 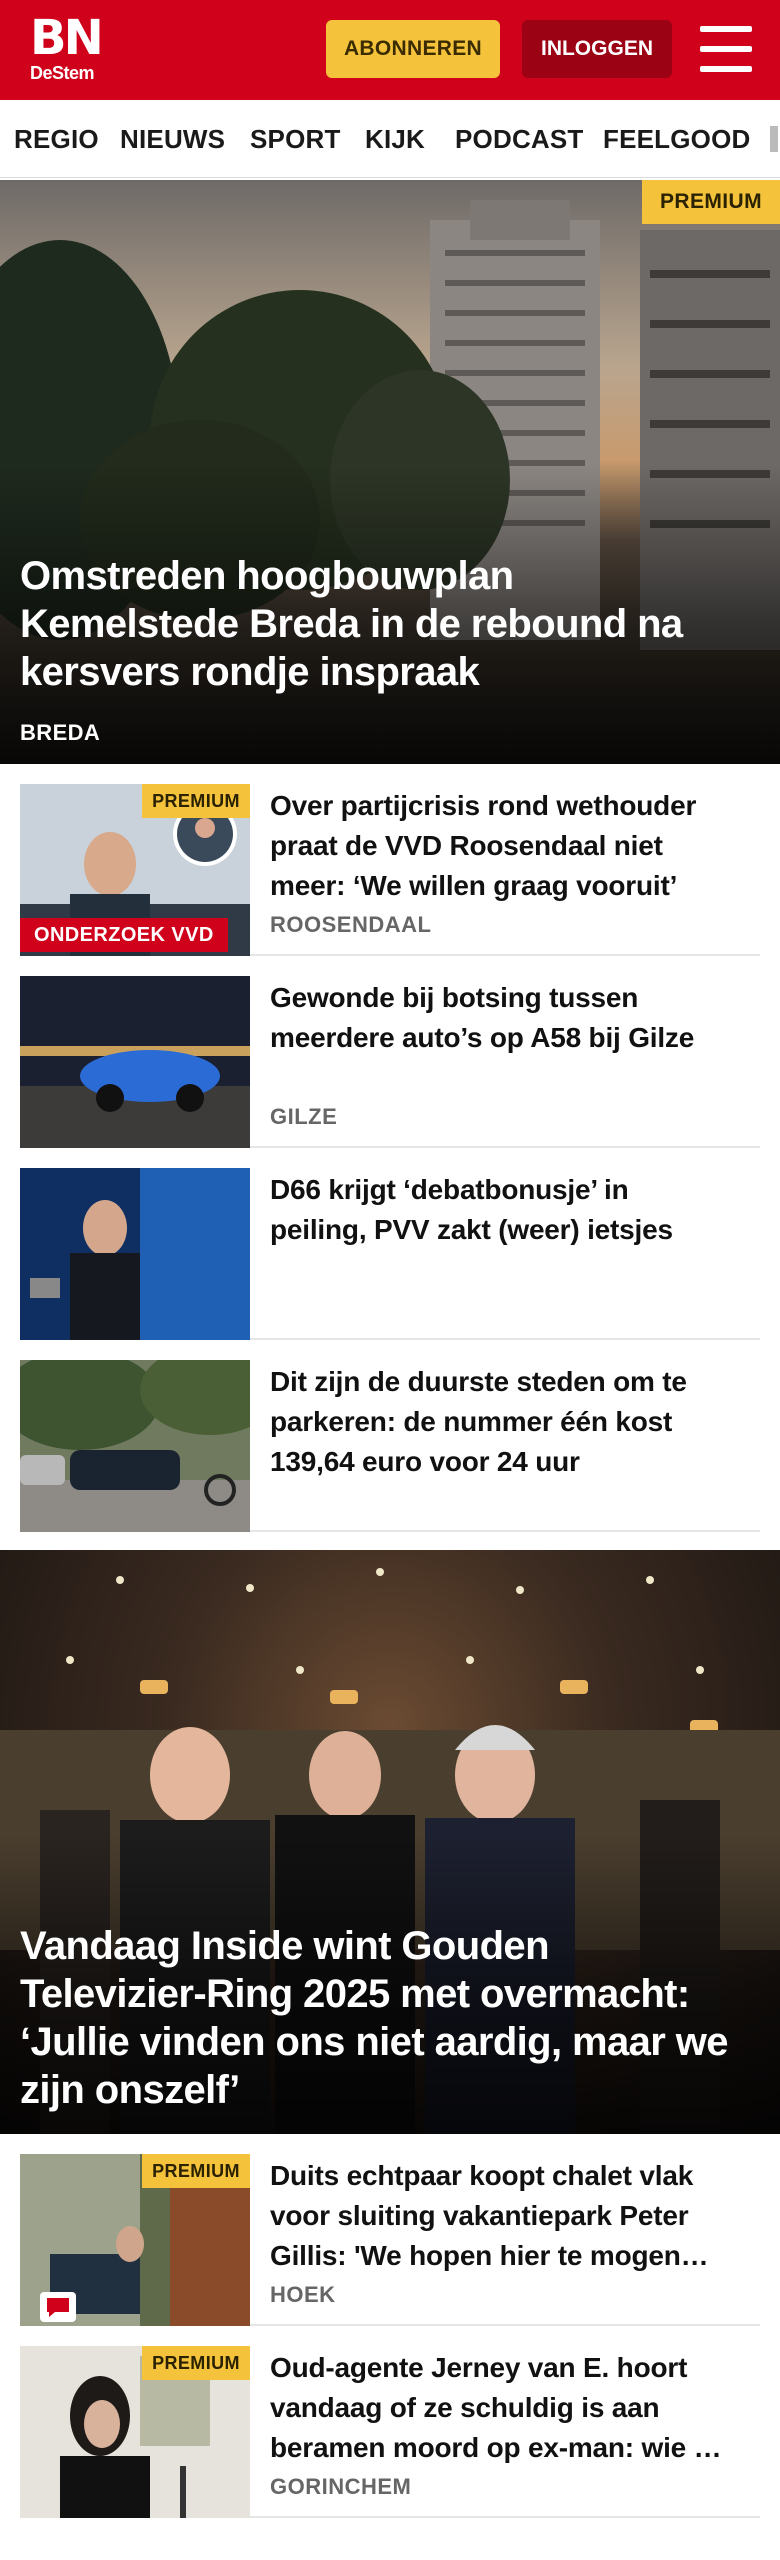 What do you see at coordinates (510, 1230) in the screenshot?
I see `article-title-line: peiling, PVV zakt (weer) ietsjes` at bounding box center [510, 1230].